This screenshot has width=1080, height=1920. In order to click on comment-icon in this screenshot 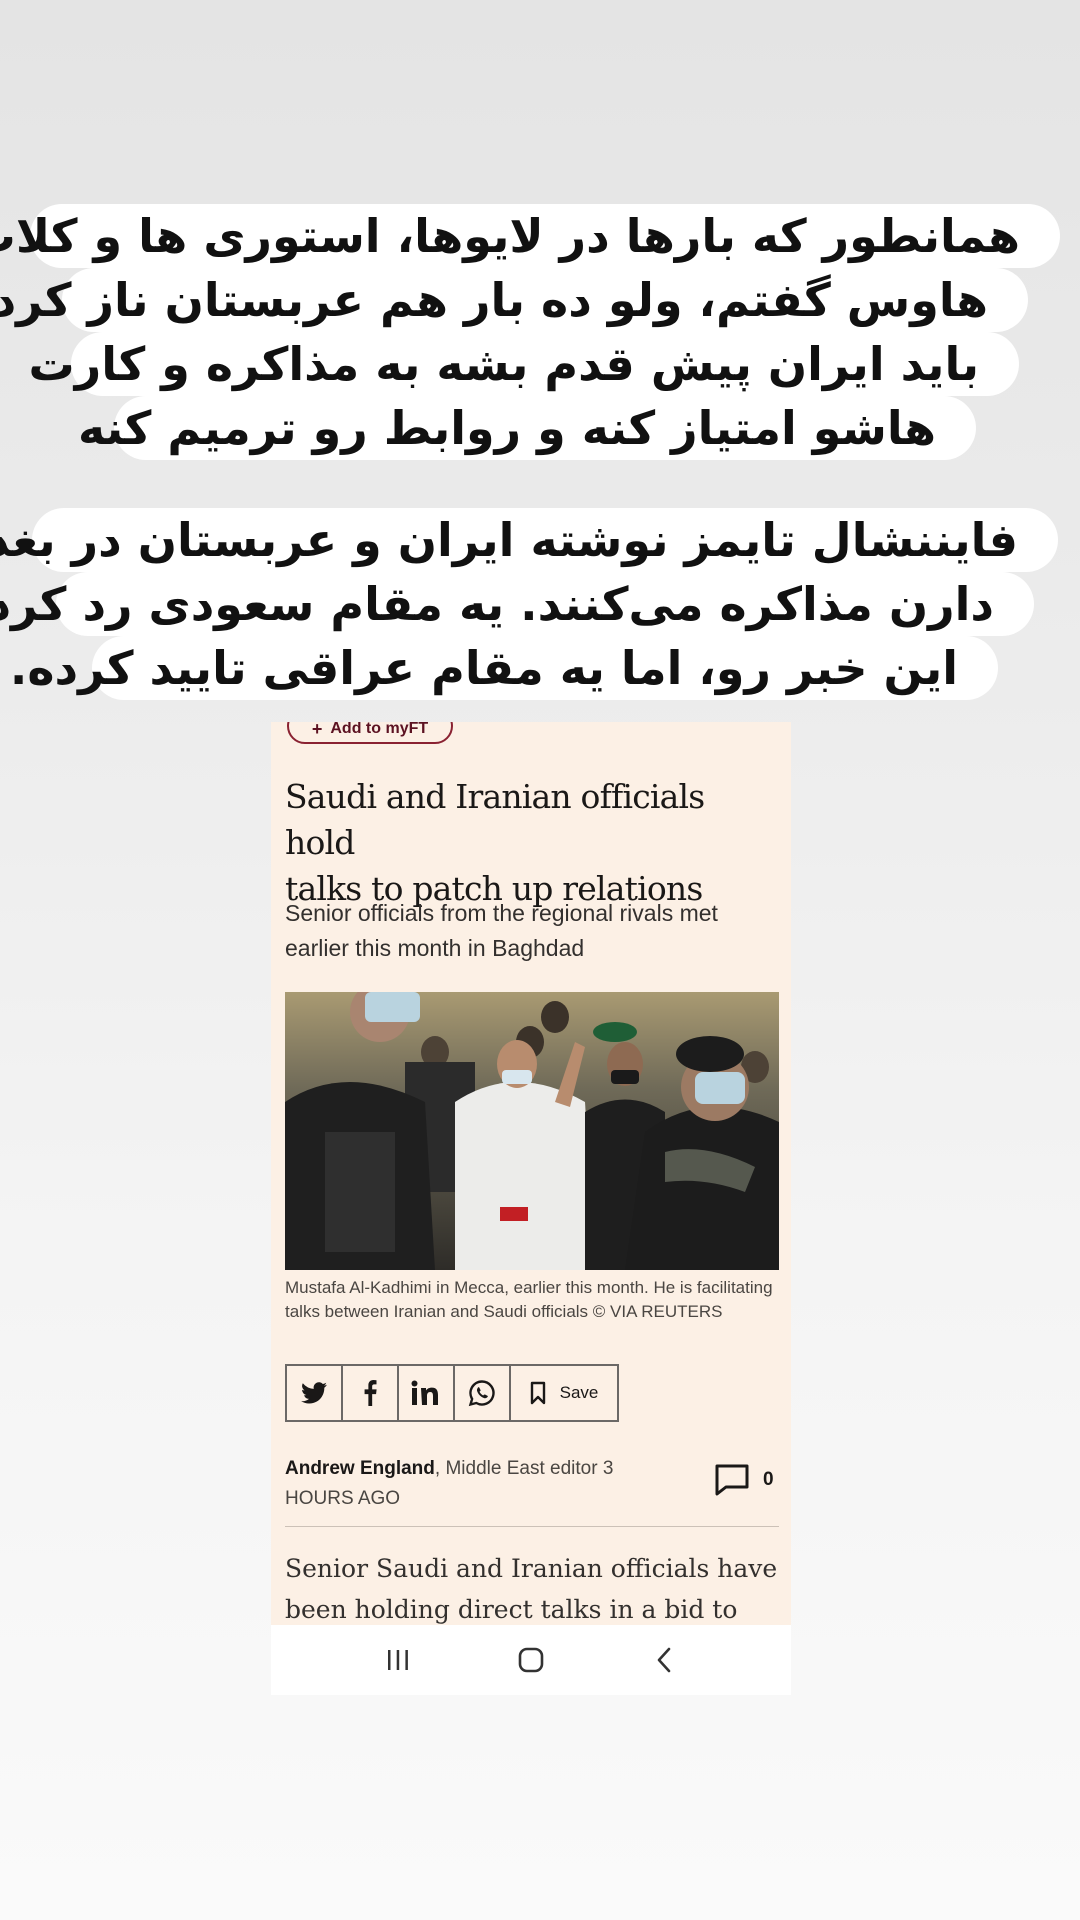, I will do `click(732, 1480)`.